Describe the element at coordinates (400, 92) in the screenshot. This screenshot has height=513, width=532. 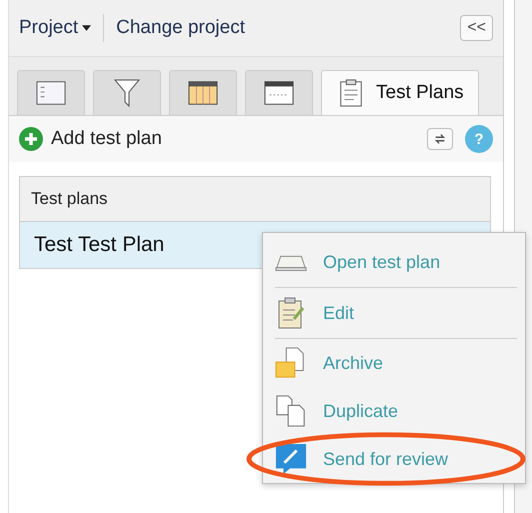
I see `tab: Test Plans` at that location.